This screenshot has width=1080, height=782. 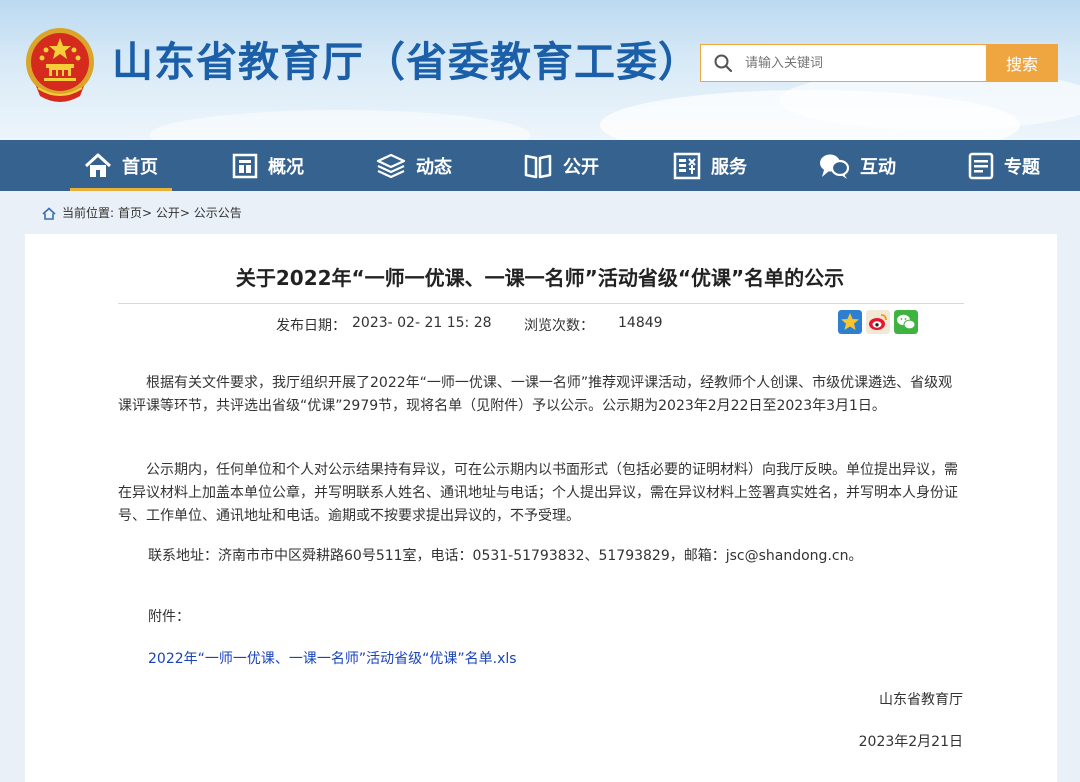 I want to click on main-nav: 首页 概况 动态 公开 服务 互动 专题, so click(x=540, y=165).